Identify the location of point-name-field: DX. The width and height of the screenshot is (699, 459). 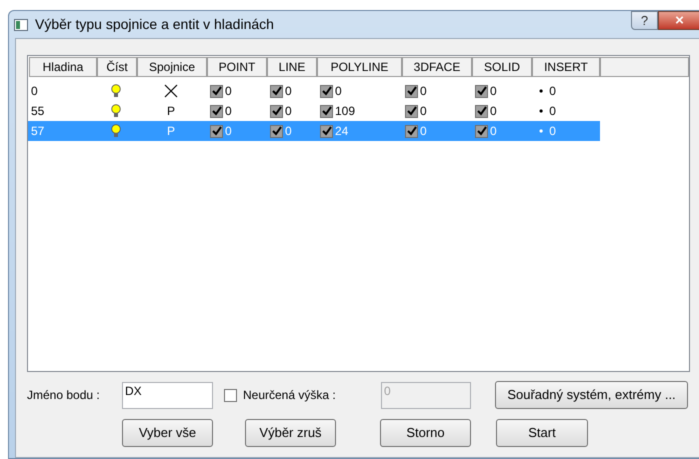
(167, 395).